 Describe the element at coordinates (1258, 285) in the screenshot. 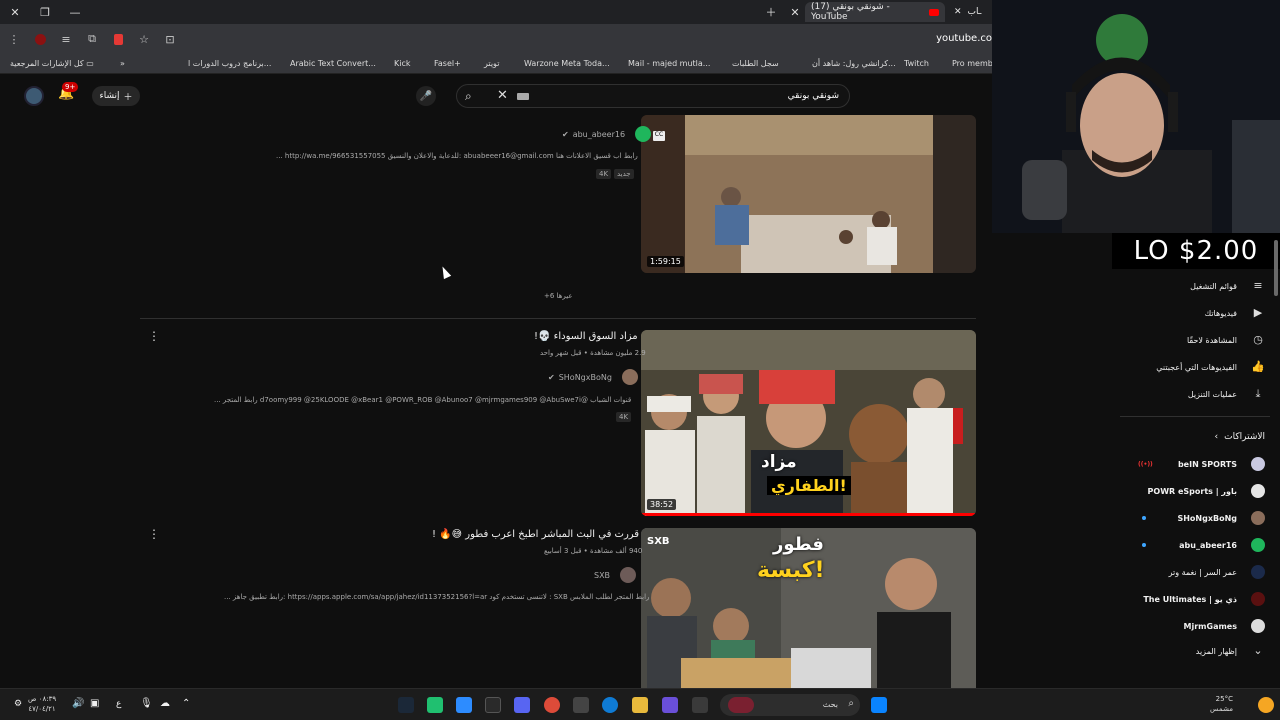

I see `playlist-icon: ≡` at that location.